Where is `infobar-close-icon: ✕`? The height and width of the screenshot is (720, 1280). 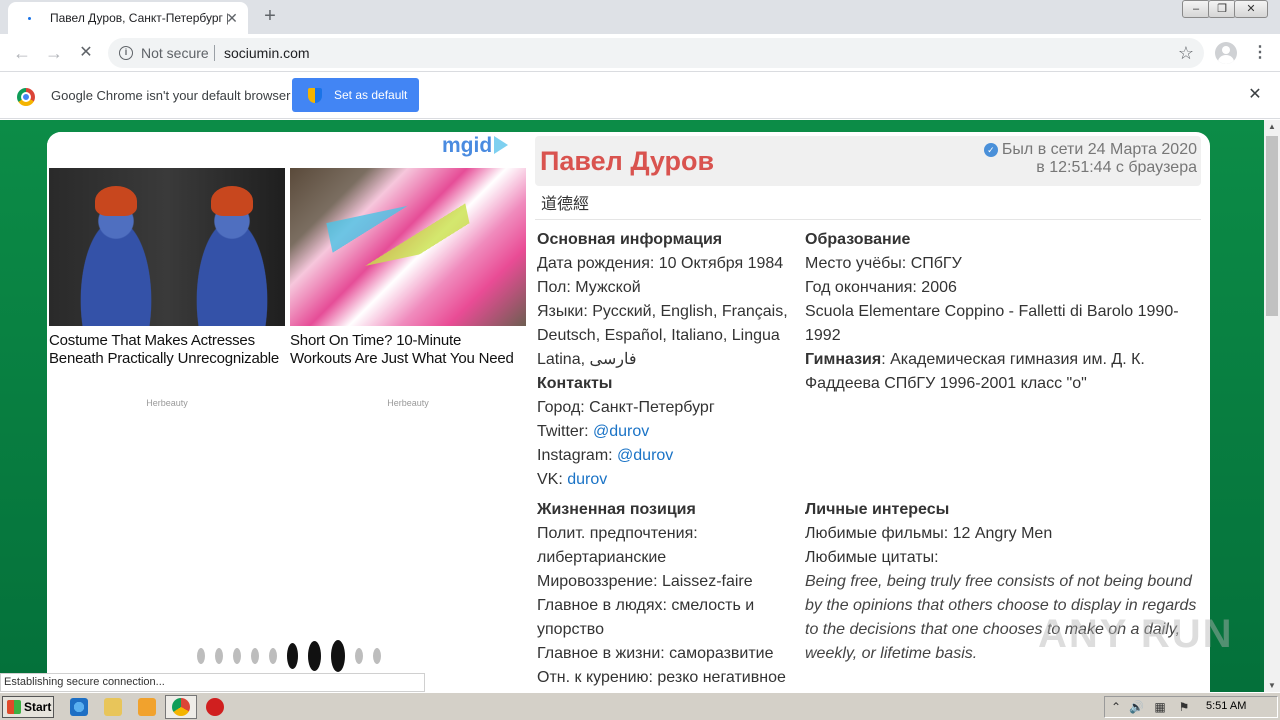
infobar-close-icon: ✕ is located at coordinates (1255, 95).